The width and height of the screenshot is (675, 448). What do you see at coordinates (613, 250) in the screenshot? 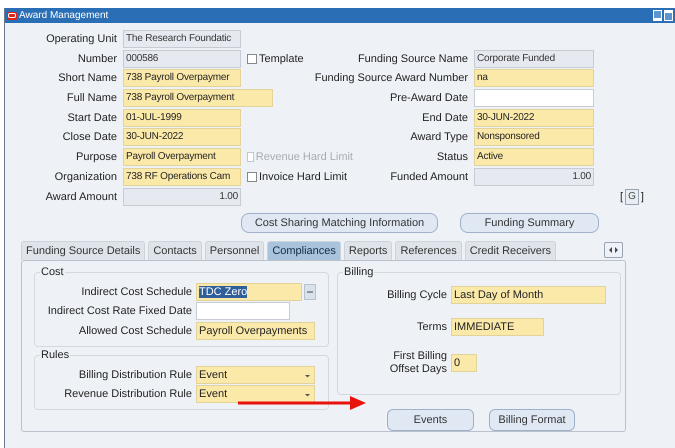
I see `tab-scroll-icon` at bounding box center [613, 250].